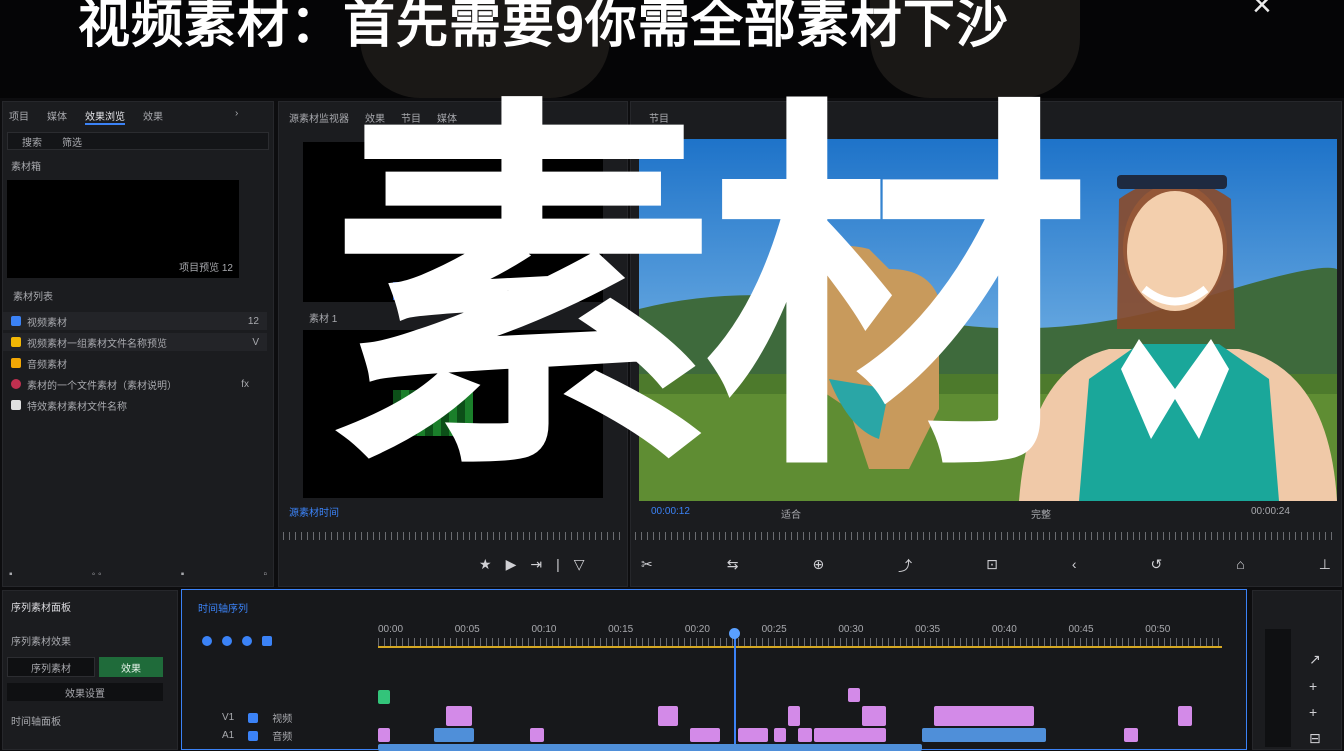 This screenshot has height=751, width=1344. I want to click on work-area-bar, so click(800, 647).